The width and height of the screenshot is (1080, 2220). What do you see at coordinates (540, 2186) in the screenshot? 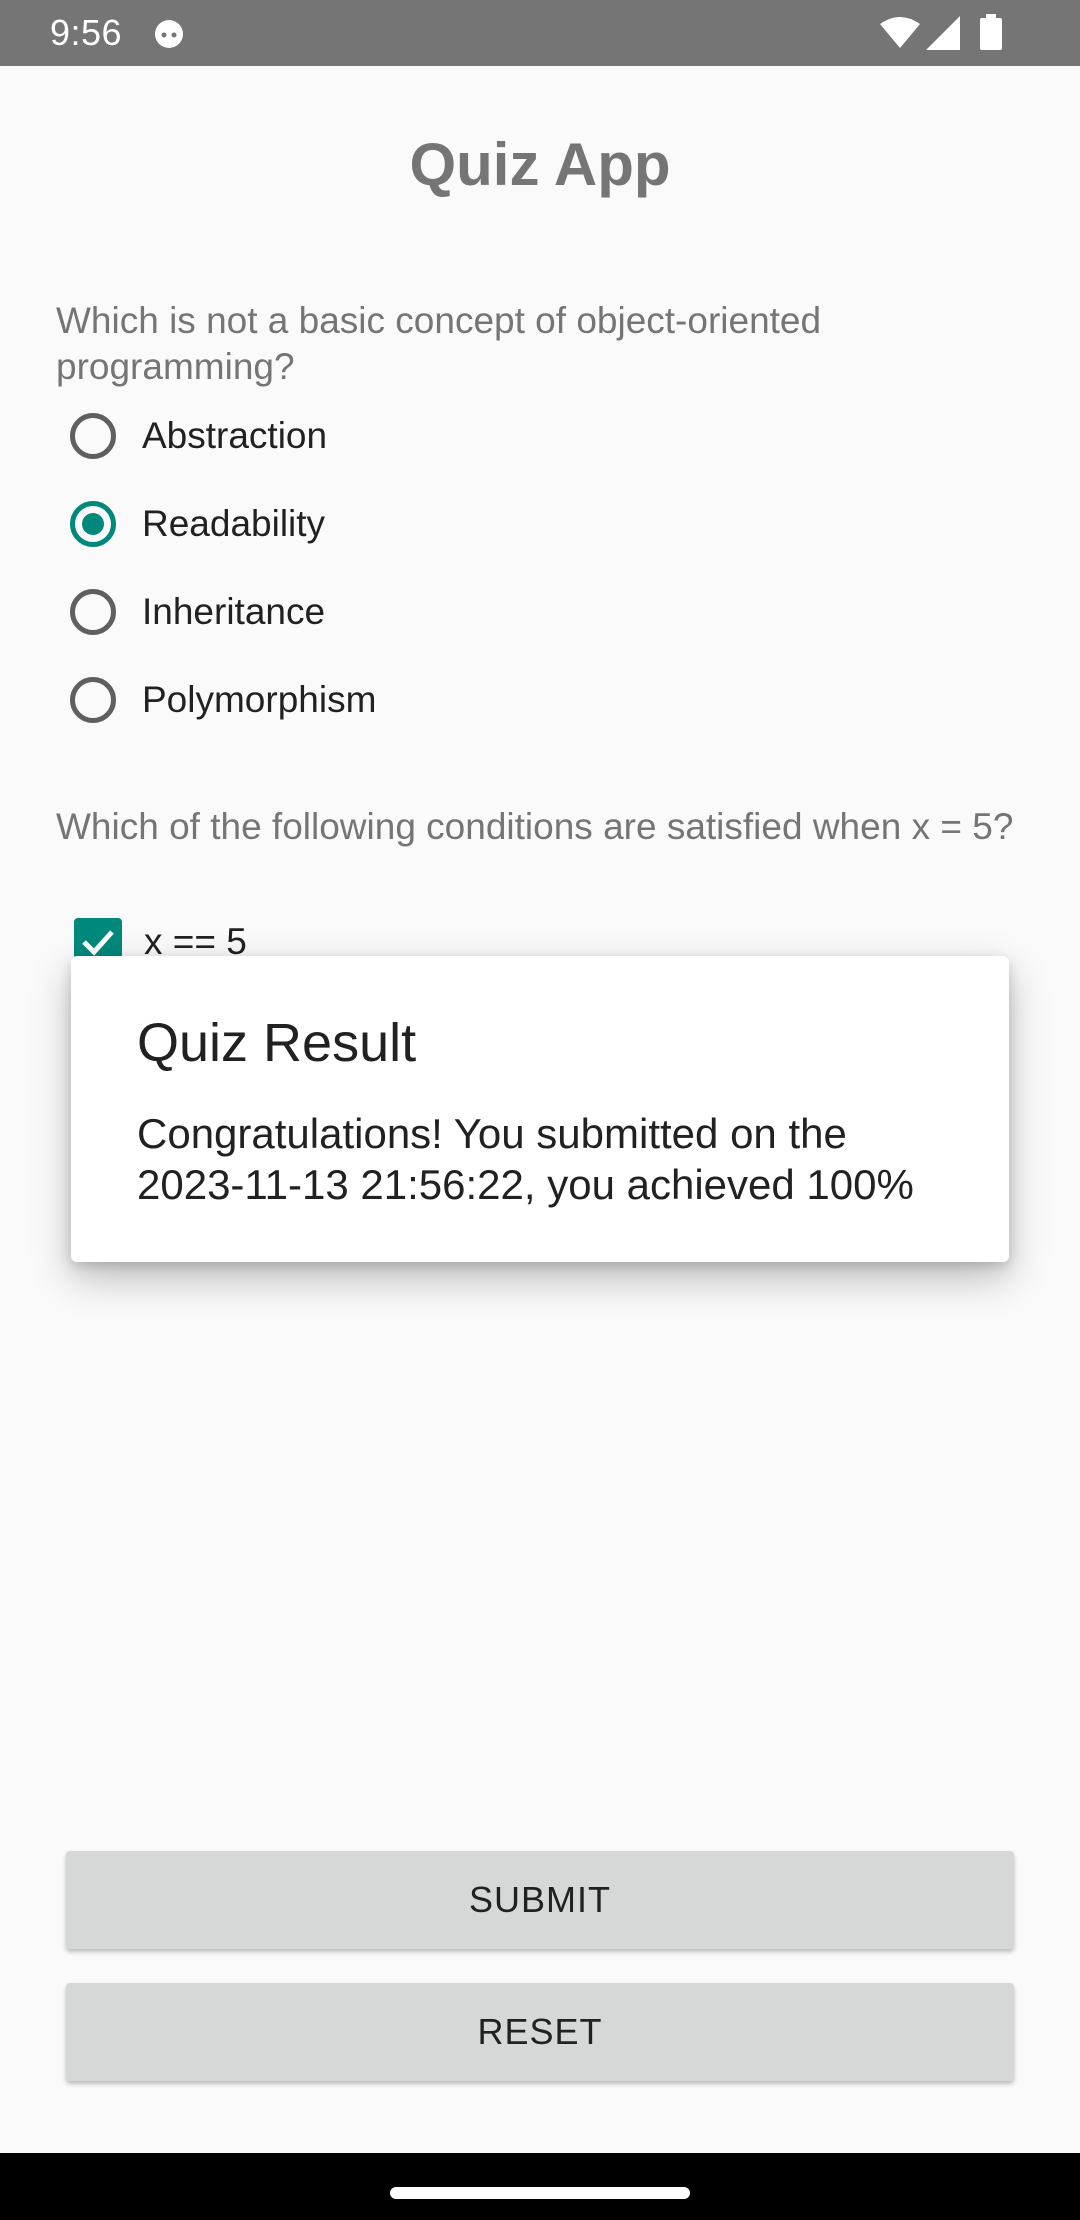
I see `navigation-bar` at bounding box center [540, 2186].